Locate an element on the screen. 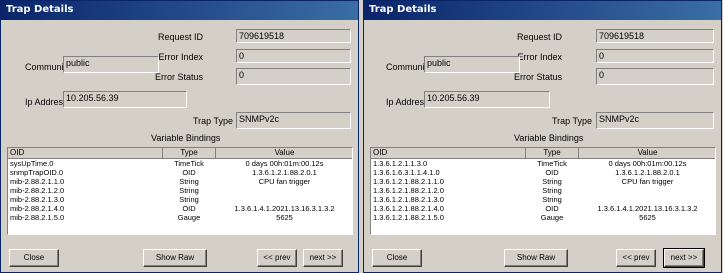 This screenshot has height=273, width=723. table-row: mib-2.88.2.1.1.0 String CPU fan trigger is located at coordinates (180, 182).